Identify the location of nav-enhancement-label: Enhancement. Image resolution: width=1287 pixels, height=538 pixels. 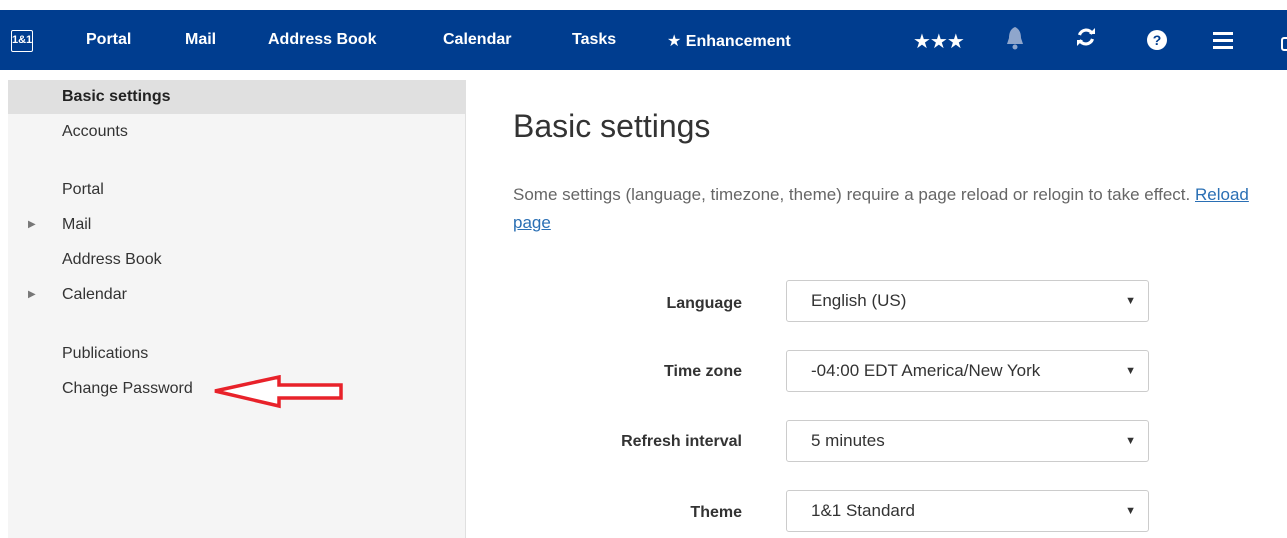
(738, 41).